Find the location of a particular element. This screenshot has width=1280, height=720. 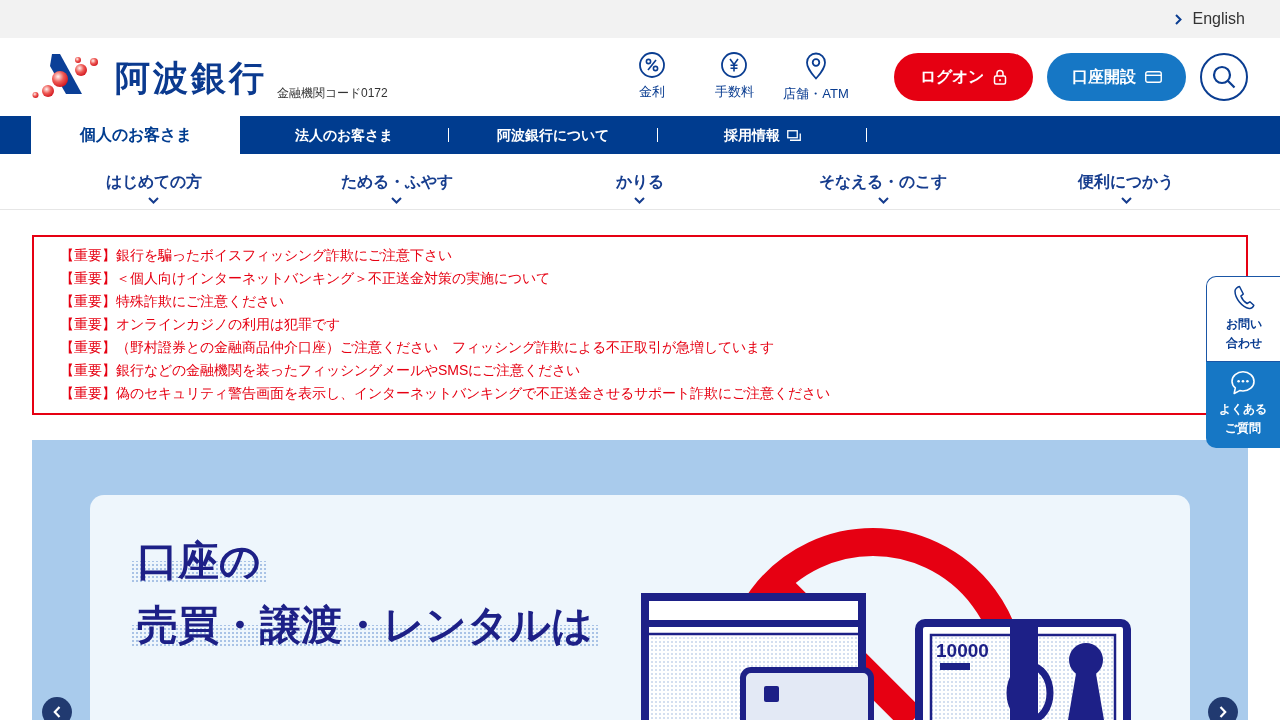

branch-atm-link: 店舗・ATM is located at coordinates (816, 77).